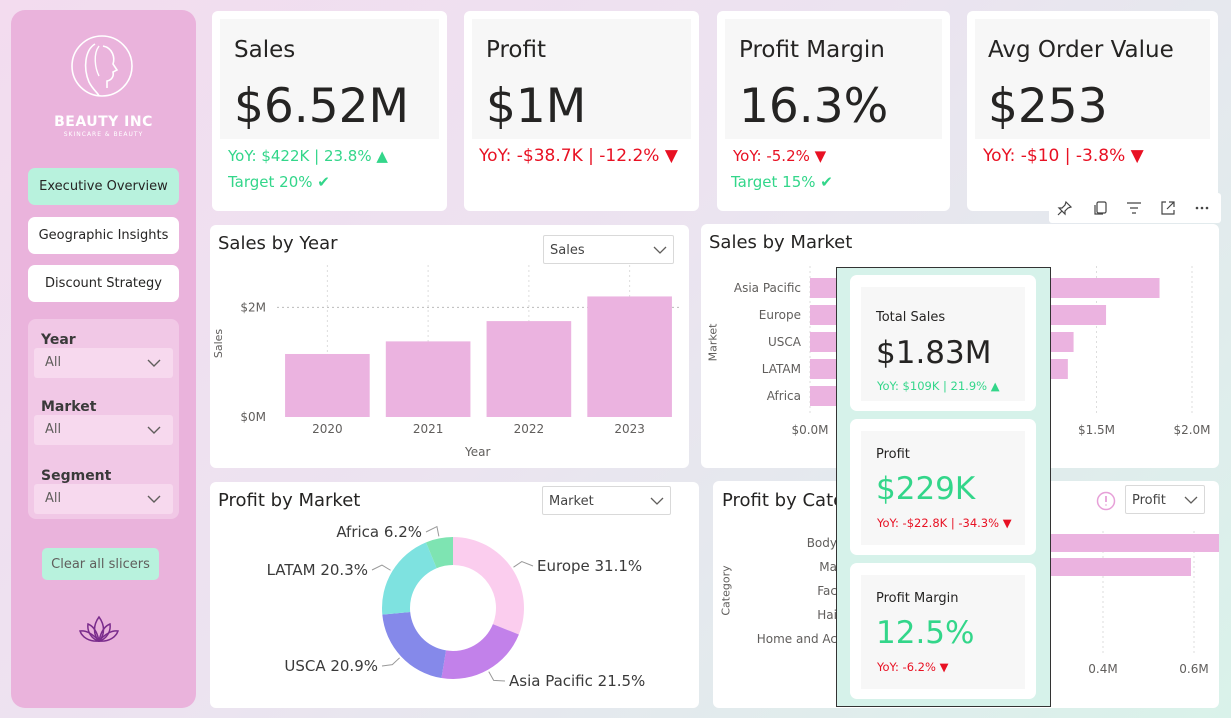 This screenshot has width=1231, height=718. I want to click on focus-mode-icon, so click(1168, 208).